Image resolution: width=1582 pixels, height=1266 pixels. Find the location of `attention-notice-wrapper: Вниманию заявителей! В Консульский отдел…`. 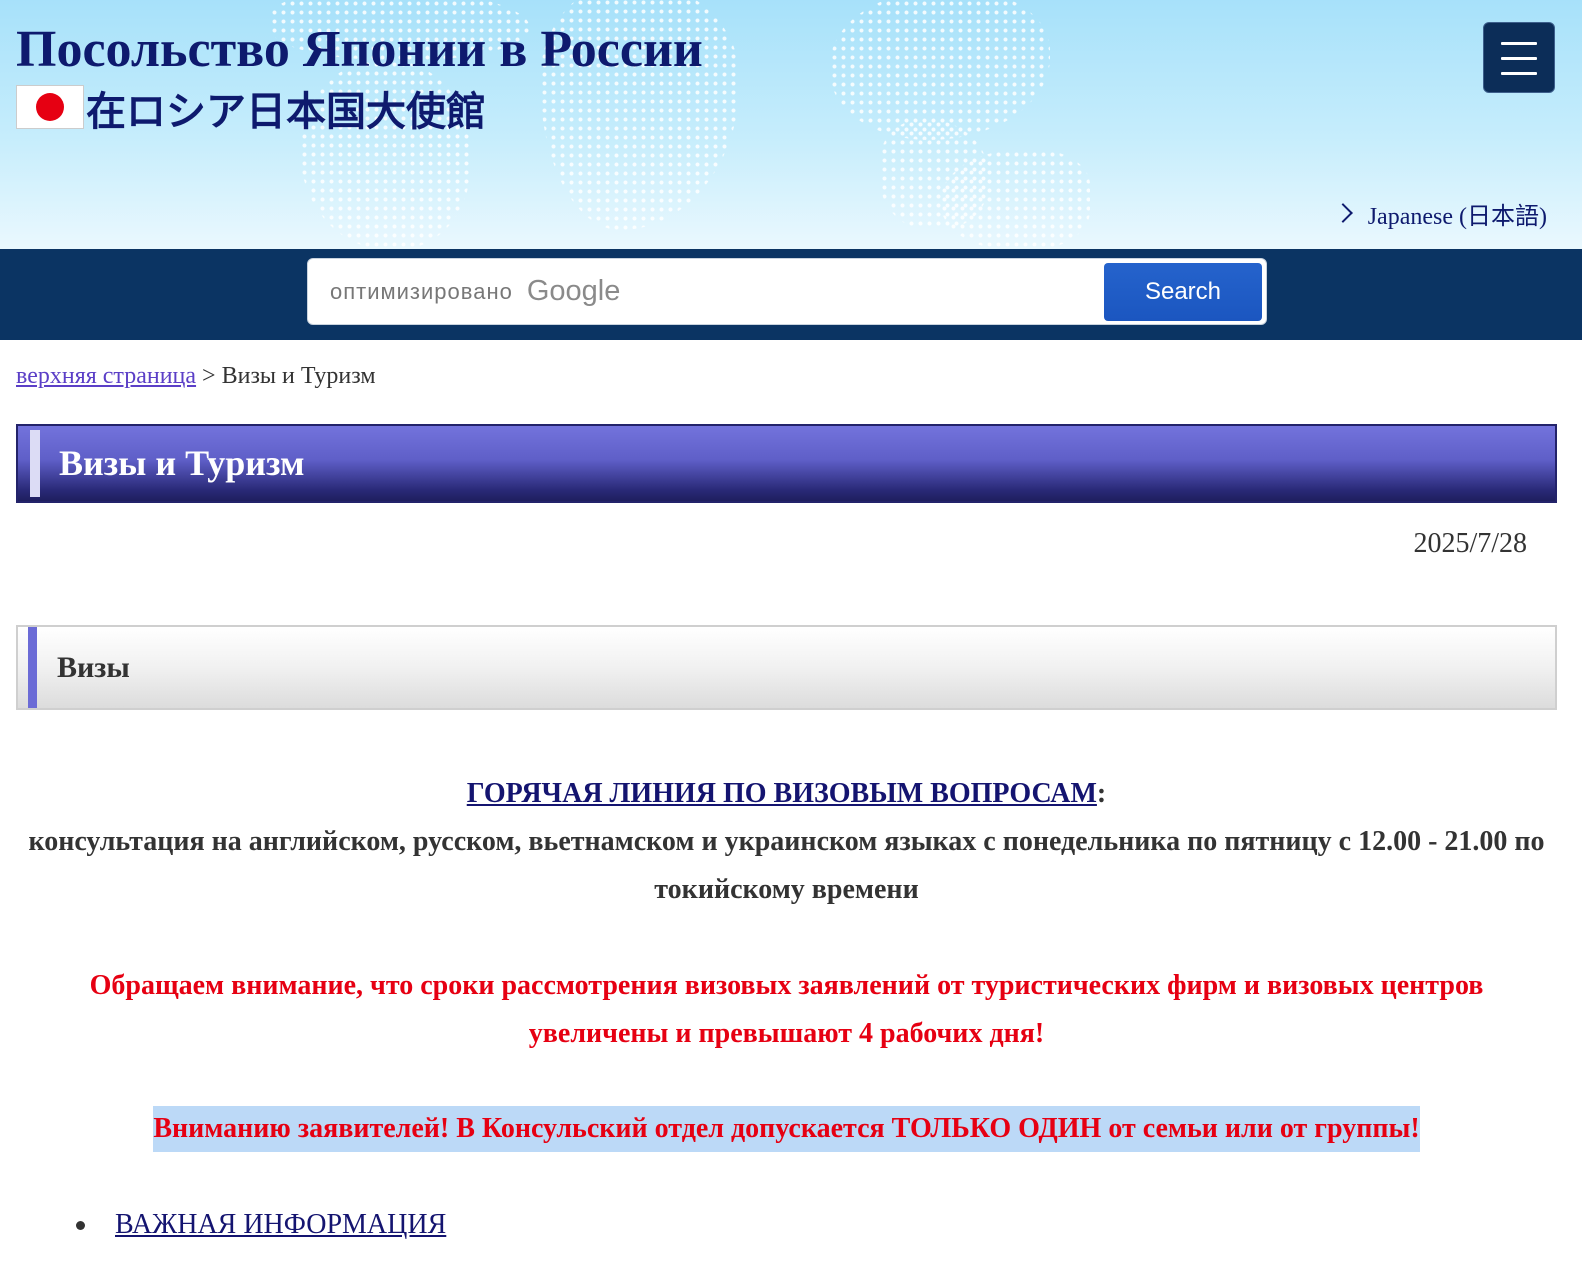

attention-notice-wrapper: Вниманию заявителей! В Консульский отдел… is located at coordinates (786, 1129).